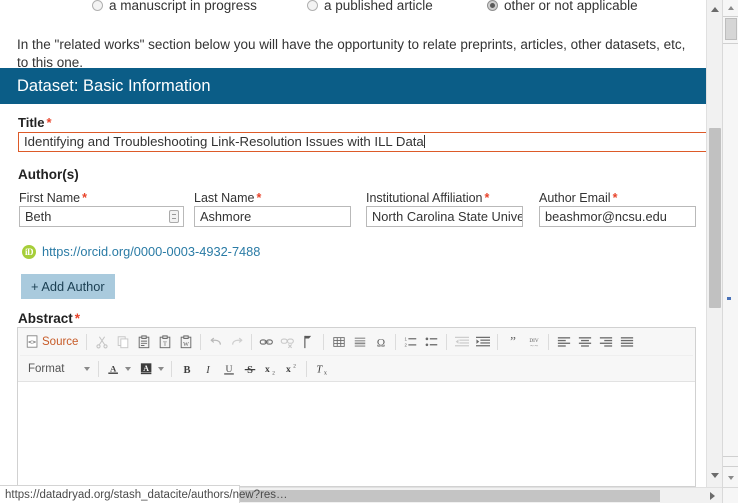 Image resolution: width=738 pixels, height=503 pixels. I want to click on copy-icon, so click(122, 342).